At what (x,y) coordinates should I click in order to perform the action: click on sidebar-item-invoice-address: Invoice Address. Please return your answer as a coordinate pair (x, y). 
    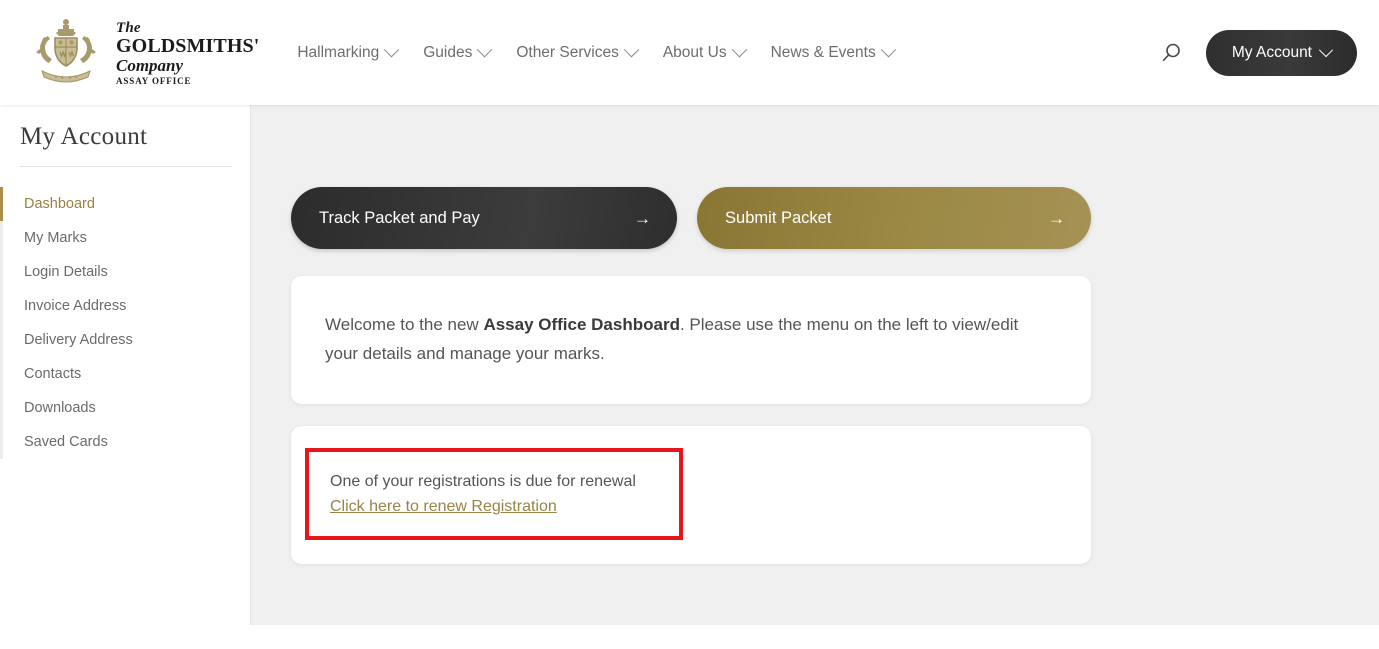
    Looking at the image, I should click on (125, 306).